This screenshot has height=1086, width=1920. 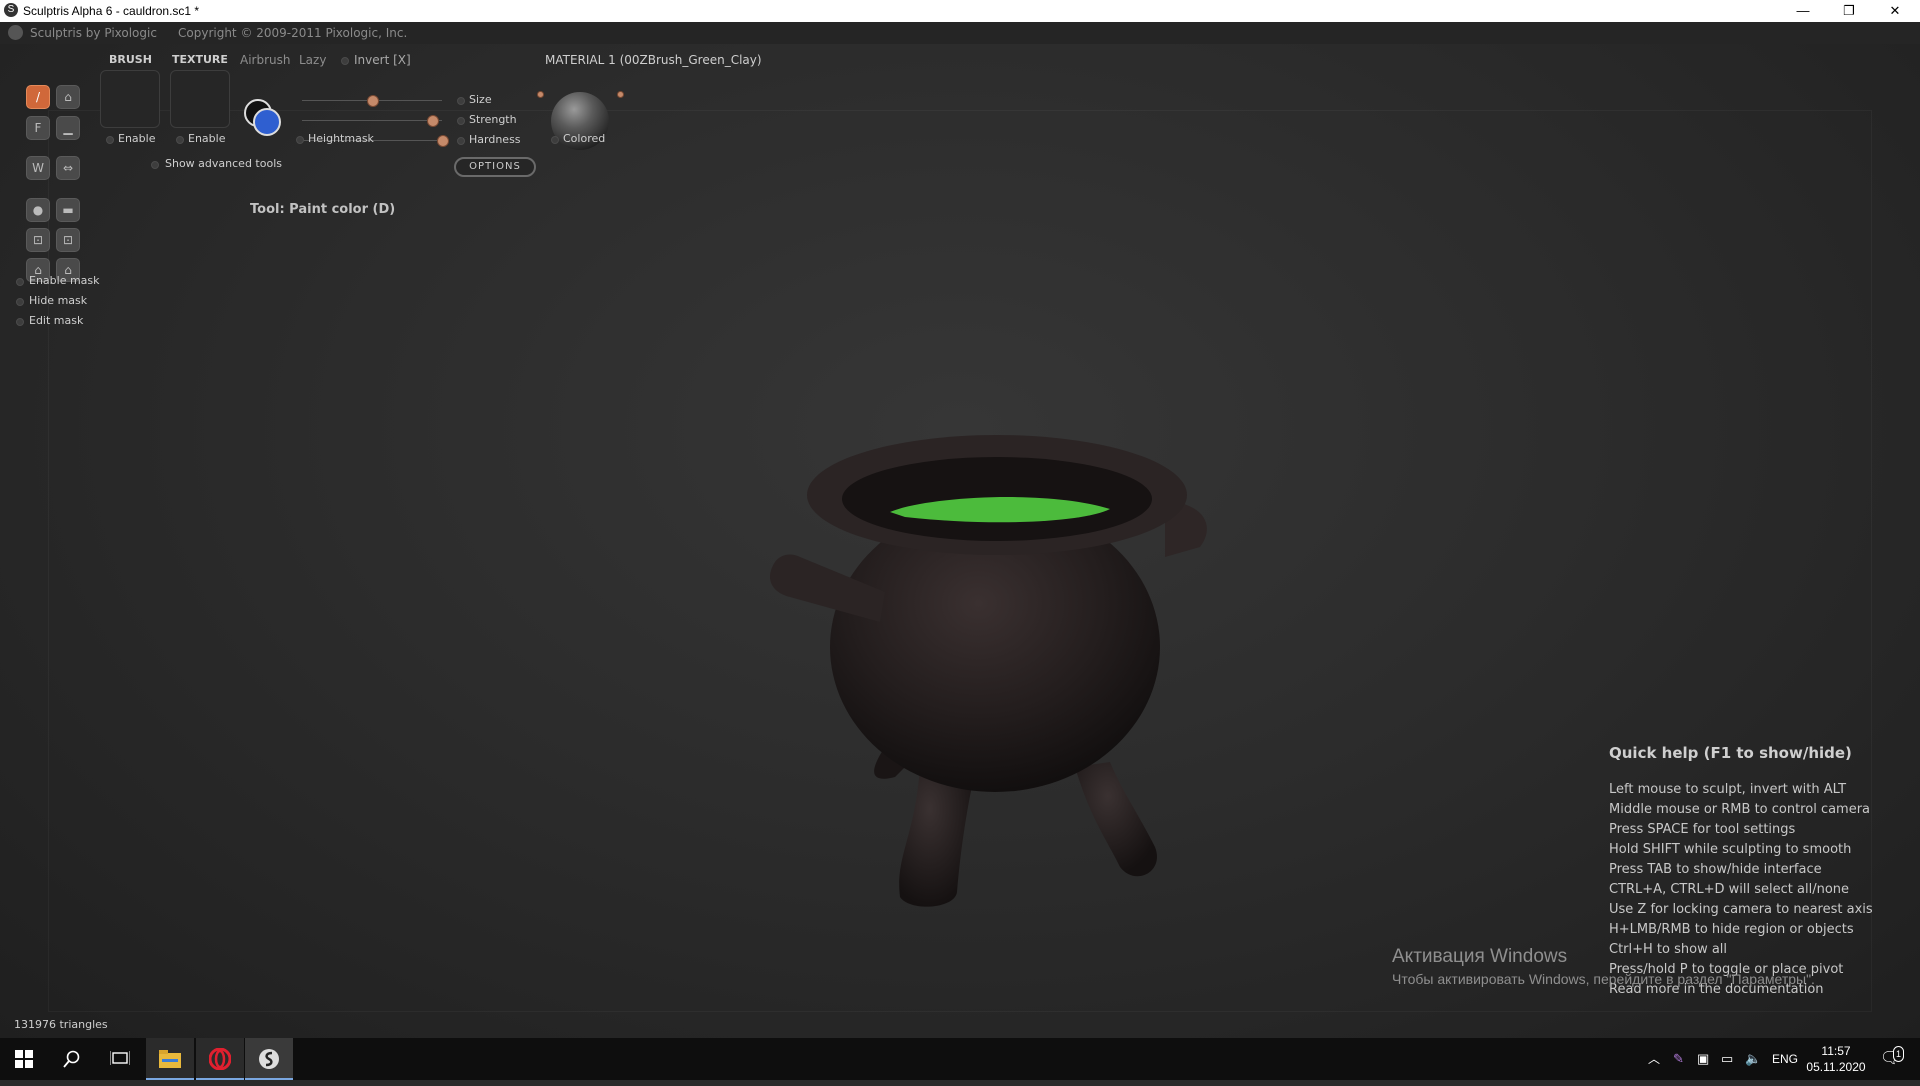 What do you see at coordinates (38, 210) in the screenshot?
I see `sphere-tool: ●` at bounding box center [38, 210].